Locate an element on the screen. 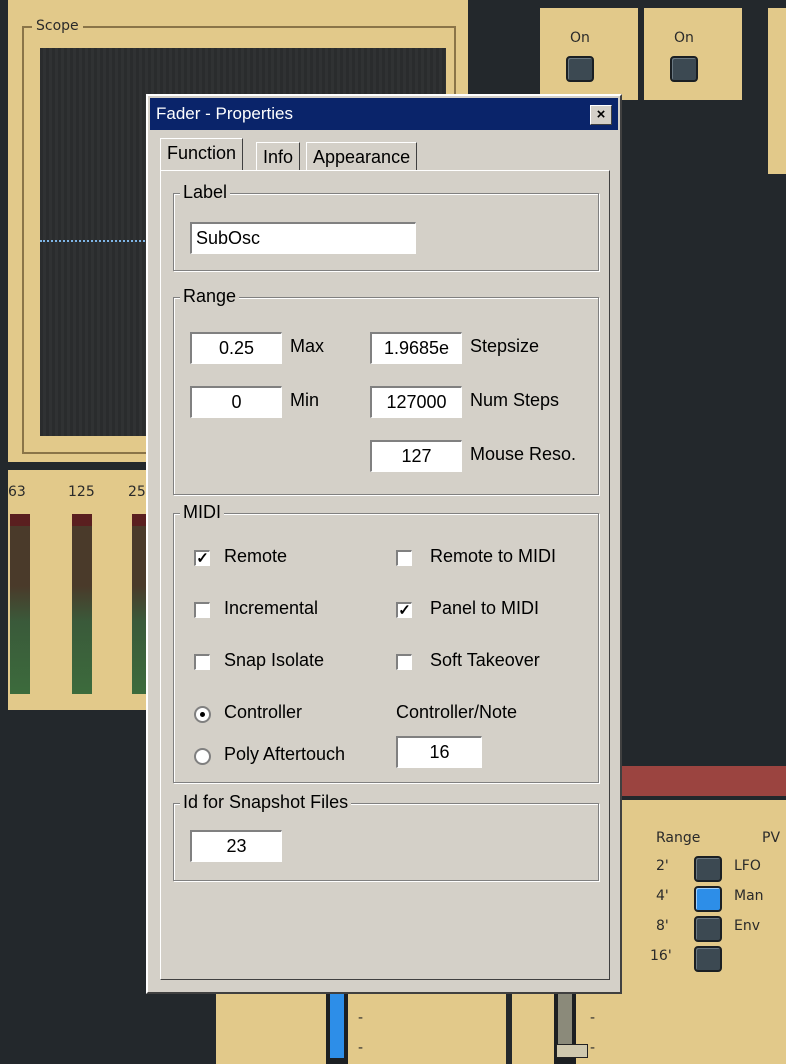  meter-label-63: 63 is located at coordinates (17, 492).